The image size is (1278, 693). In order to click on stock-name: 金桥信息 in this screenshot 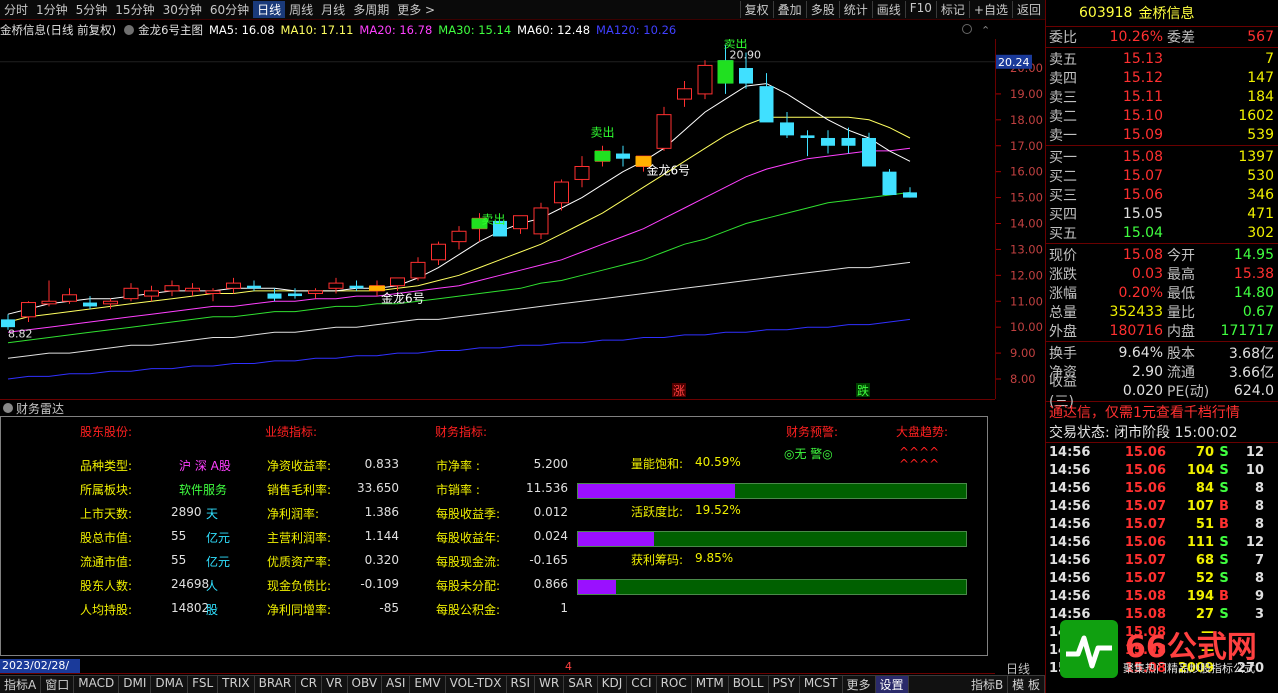, I will do `click(1166, 14)`.